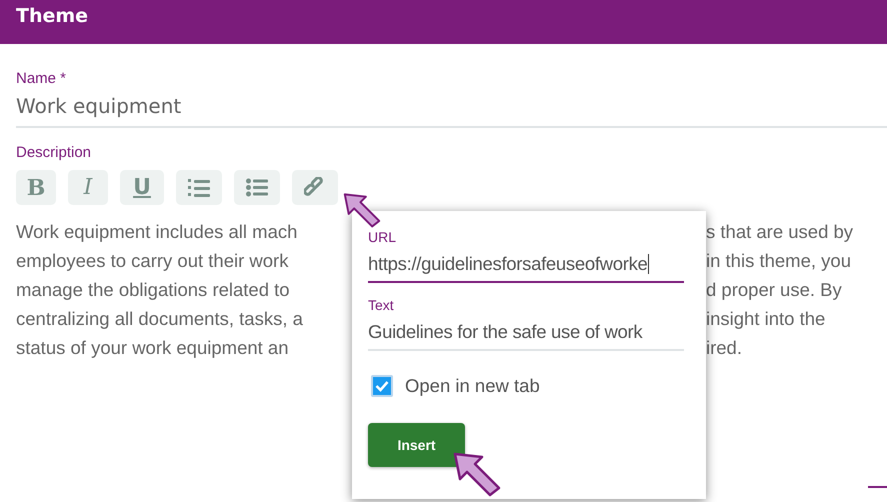 The image size is (887, 502). What do you see at coordinates (526, 264) in the screenshot?
I see `url-field: https://guidelinesforsafeuseofworke` at bounding box center [526, 264].